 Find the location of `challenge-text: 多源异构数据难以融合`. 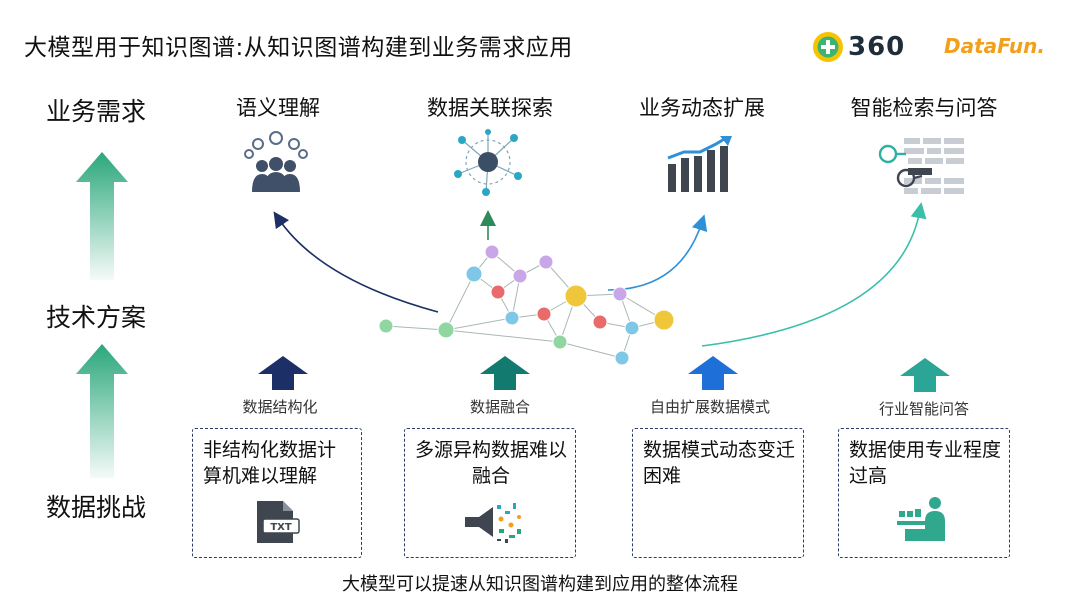

challenge-text: 多源异构数据难以融合 is located at coordinates (491, 463).